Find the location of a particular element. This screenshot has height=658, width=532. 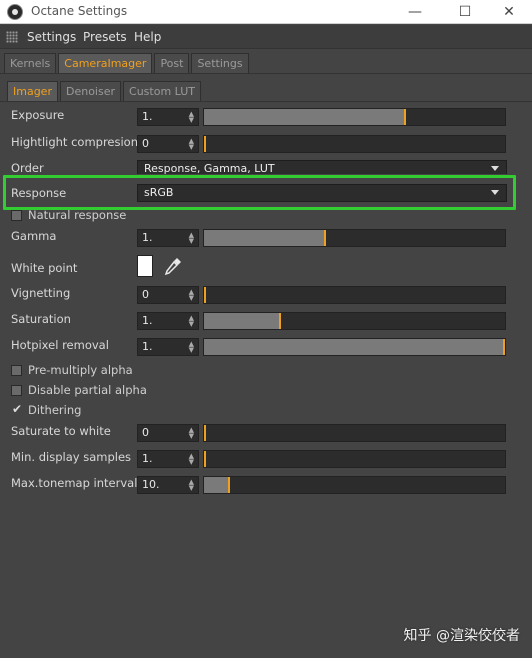

natural-response-row: Natural response is located at coordinates (68, 215).